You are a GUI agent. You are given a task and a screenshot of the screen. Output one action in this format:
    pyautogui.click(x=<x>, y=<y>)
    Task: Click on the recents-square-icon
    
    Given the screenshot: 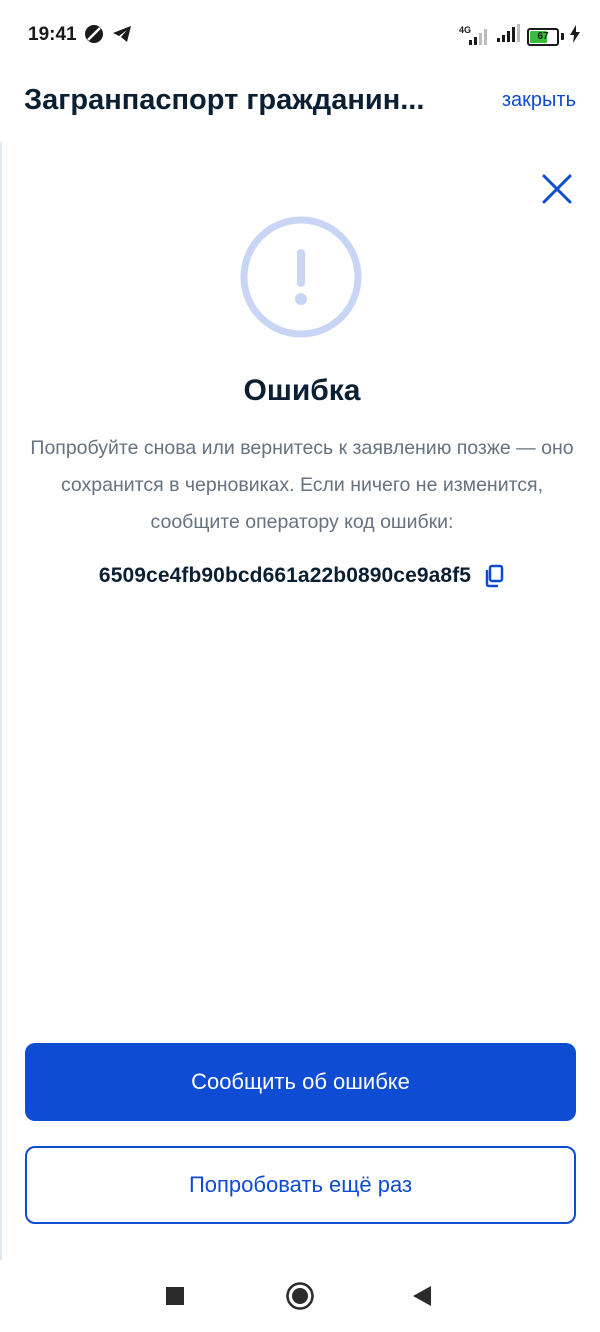 What is the action you would take?
    pyautogui.click(x=175, y=1296)
    